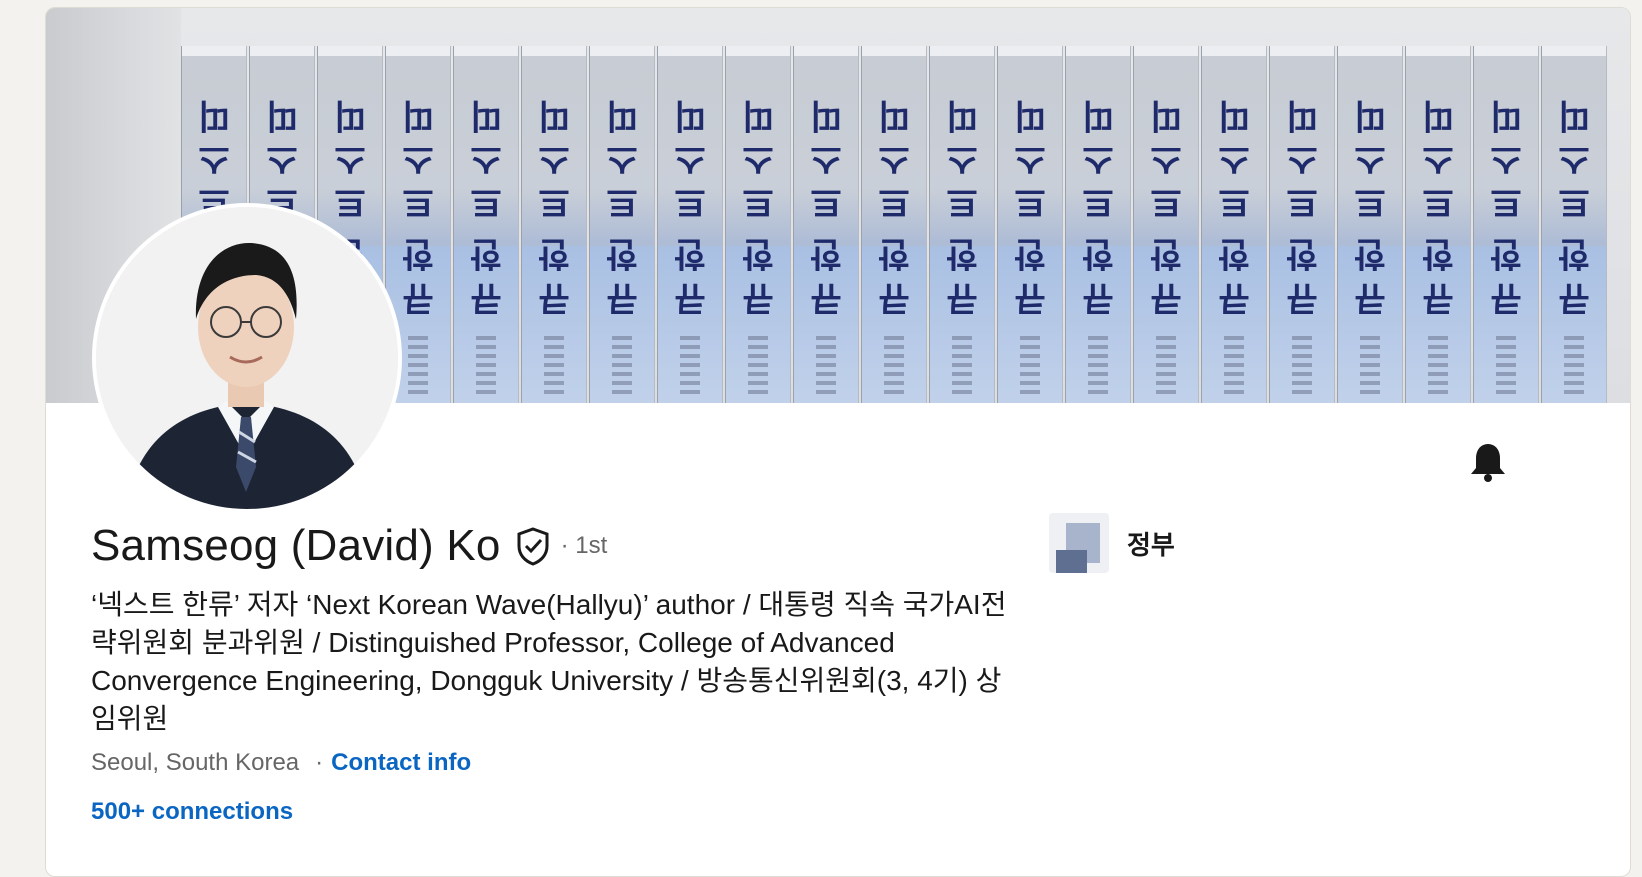  I want to click on connections-link: 500+ connections, so click(192, 812).